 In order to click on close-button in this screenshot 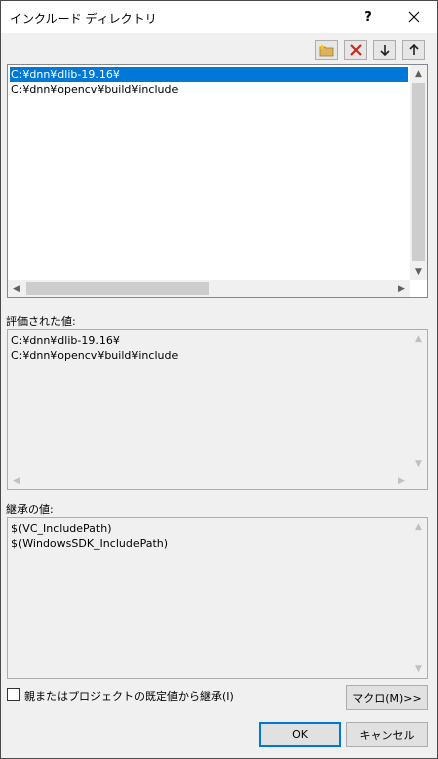, I will do `click(414, 17)`.